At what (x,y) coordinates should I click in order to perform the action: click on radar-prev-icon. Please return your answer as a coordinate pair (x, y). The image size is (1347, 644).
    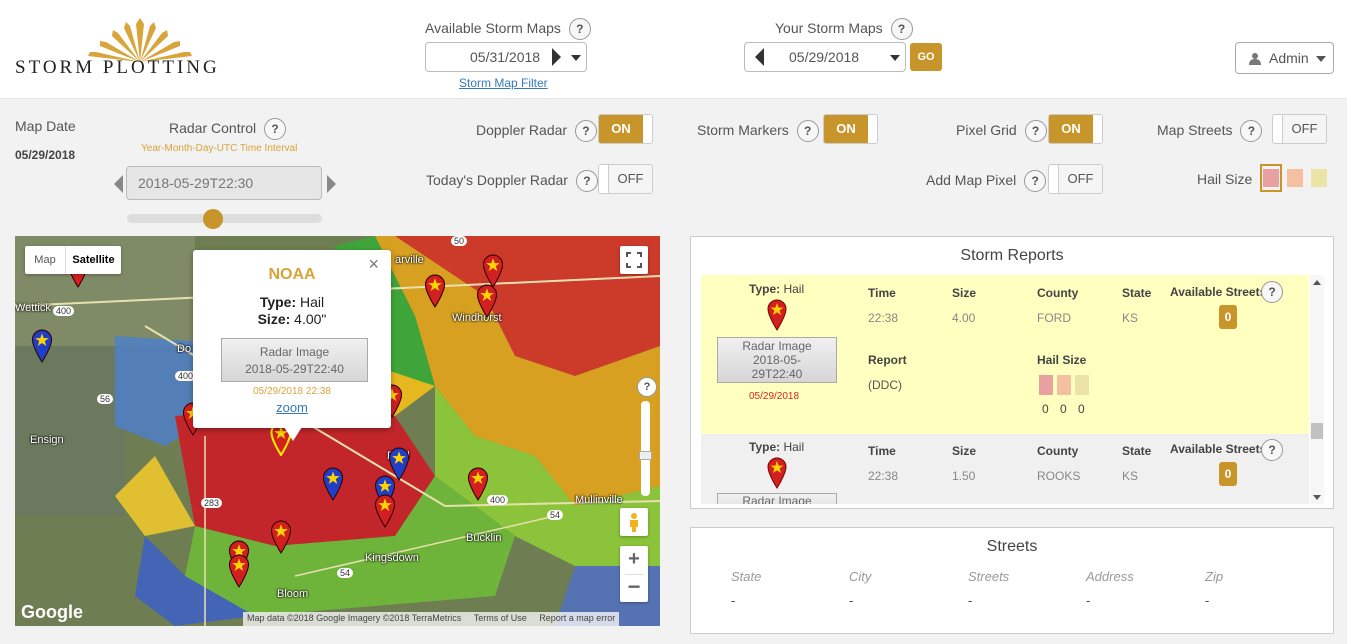
    Looking at the image, I should click on (118, 184).